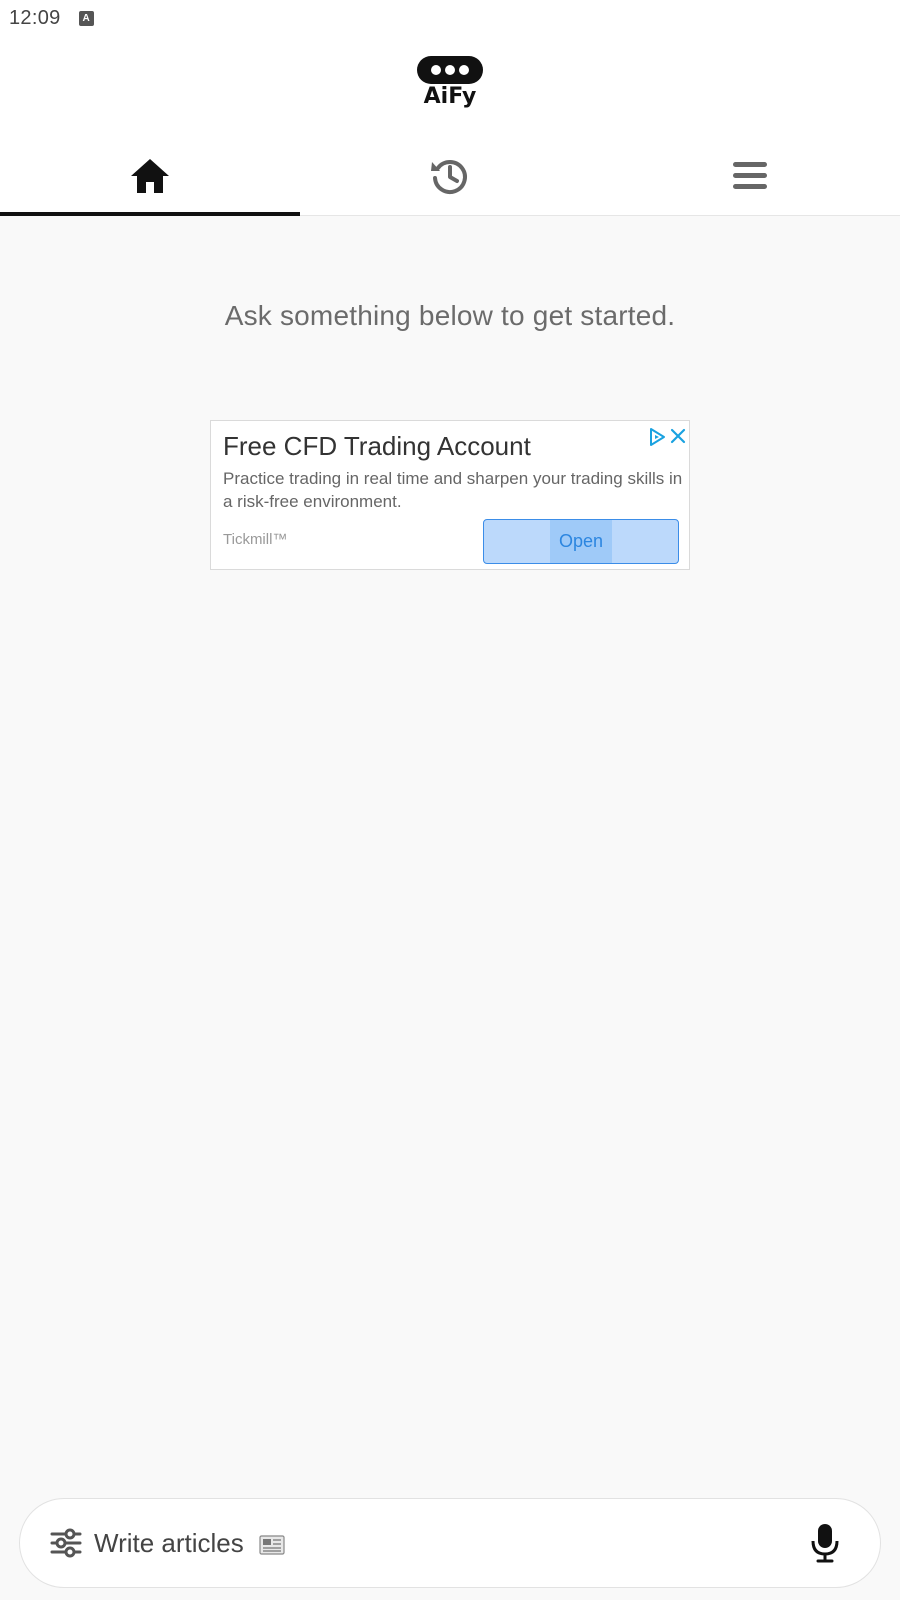 The image size is (900, 1600). I want to click on tab-bar, so click(450, 176).